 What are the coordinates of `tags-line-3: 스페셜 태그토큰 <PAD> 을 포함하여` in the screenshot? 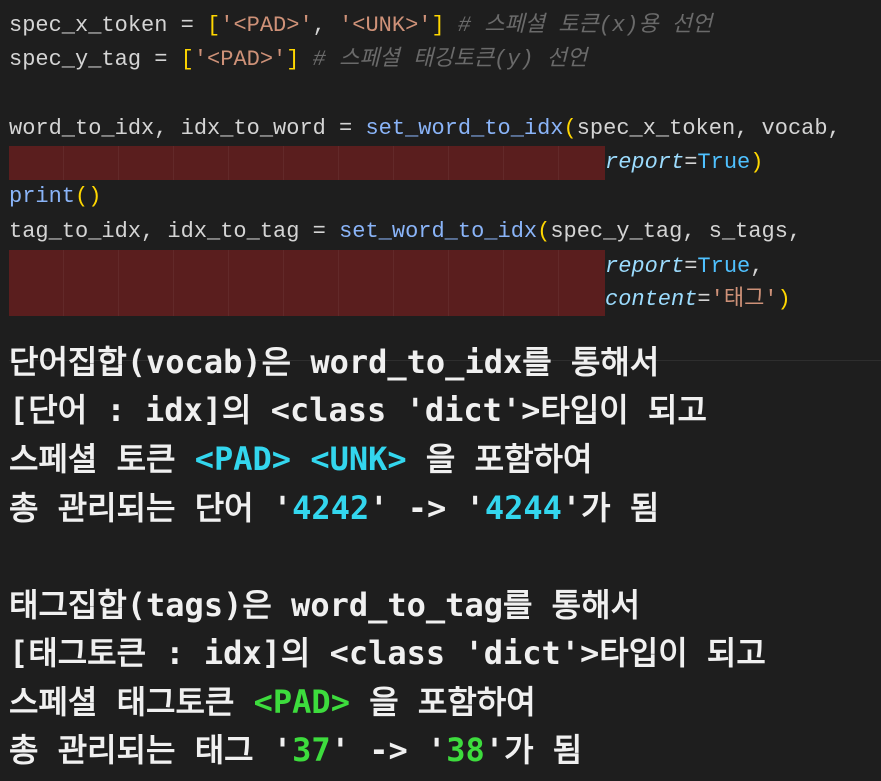 It's located at (272, 702).